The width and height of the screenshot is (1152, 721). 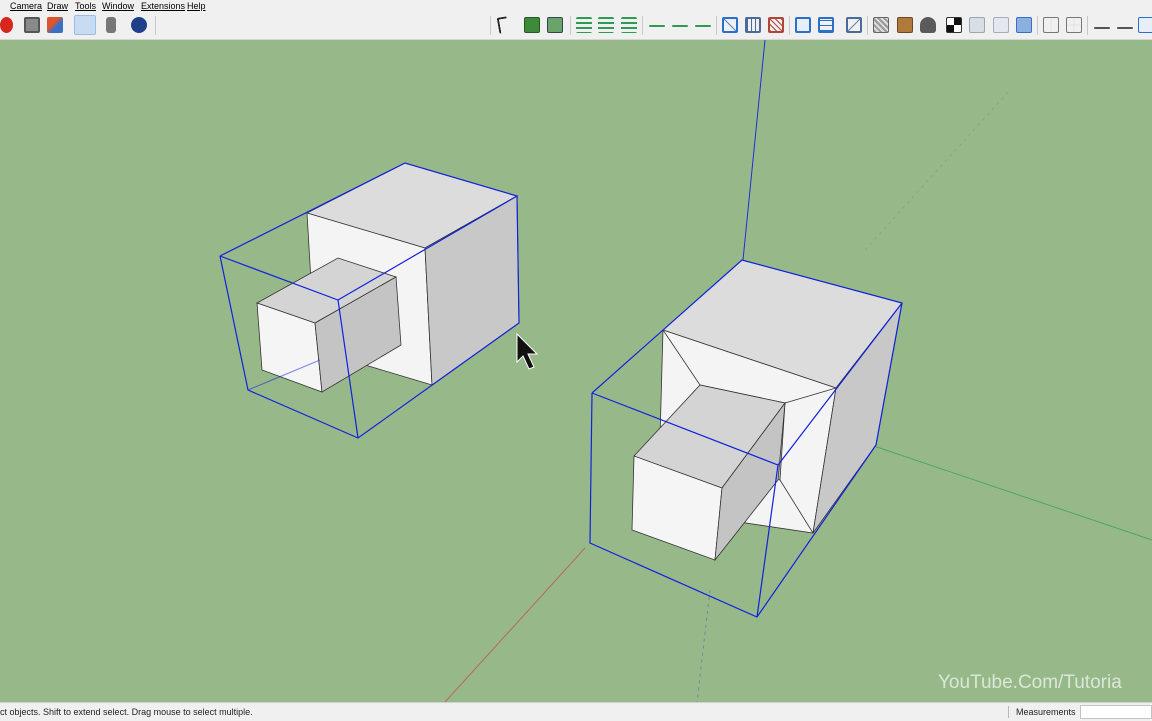 I want to click on transfer-icon, so click(x=1024, y=25).